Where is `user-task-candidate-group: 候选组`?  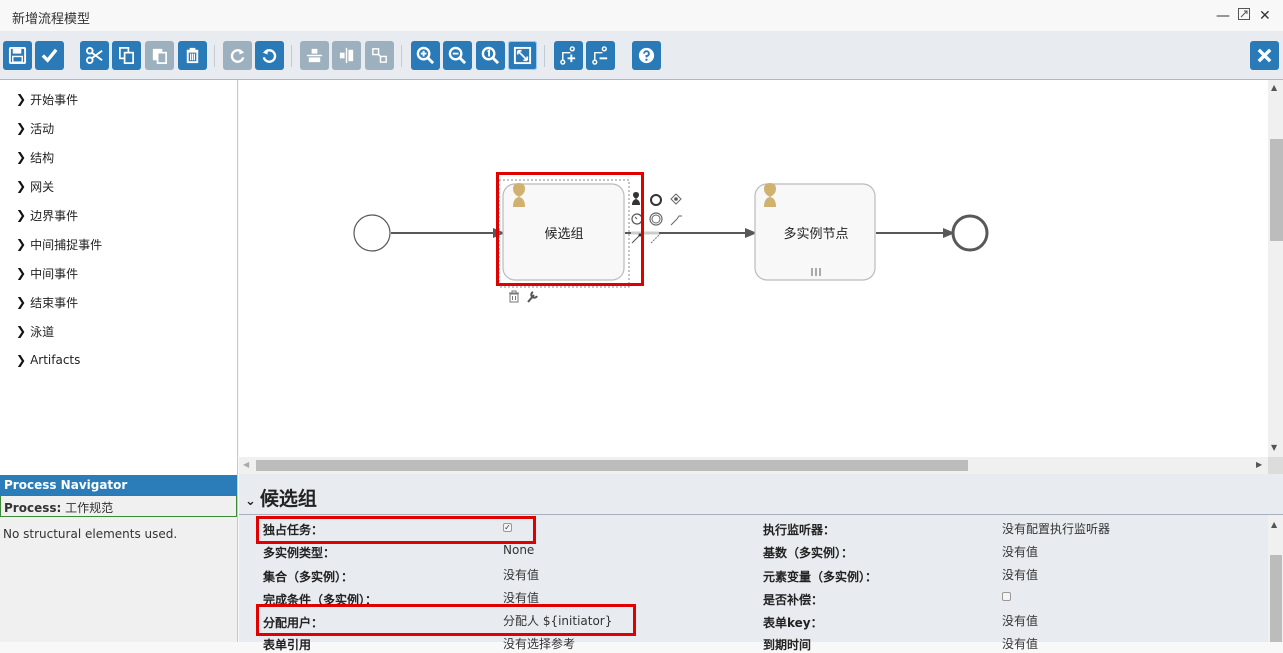
user-task-candidate-group: 候选组 is located at coordinates (563, 232).